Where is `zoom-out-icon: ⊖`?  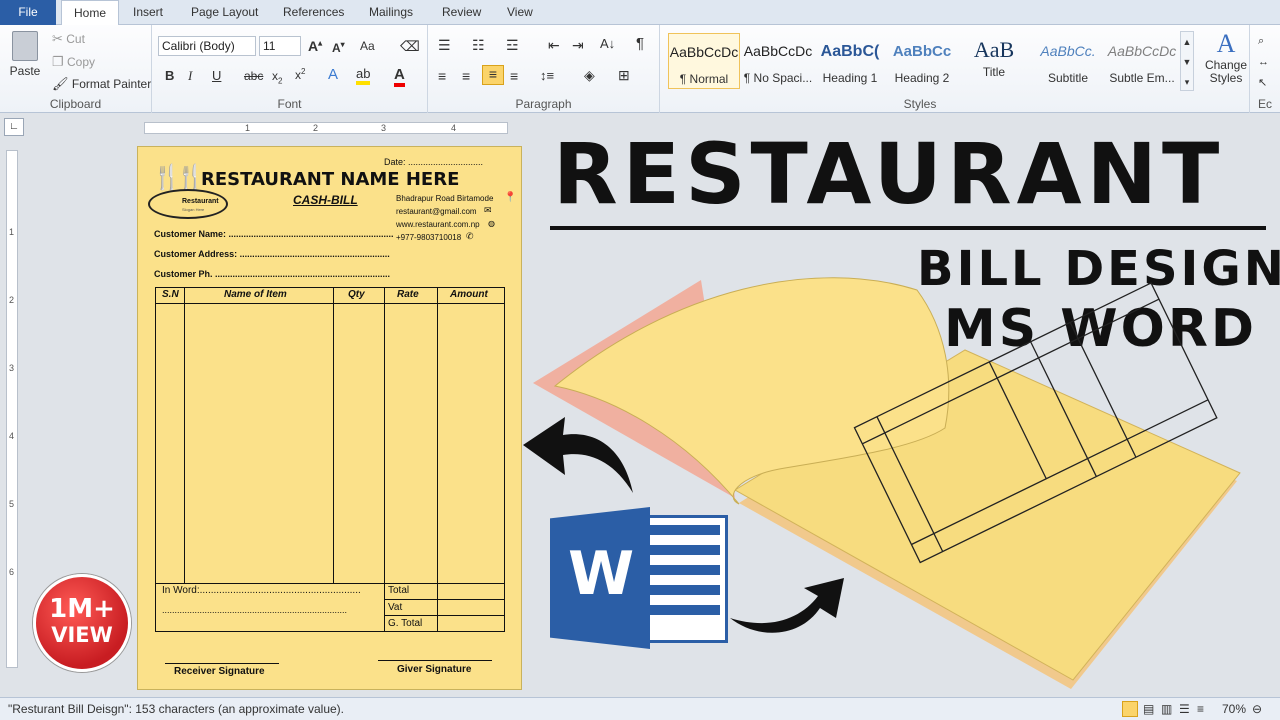
zoom-out-icon: ⊖ is located at coordinates (1257, 709).